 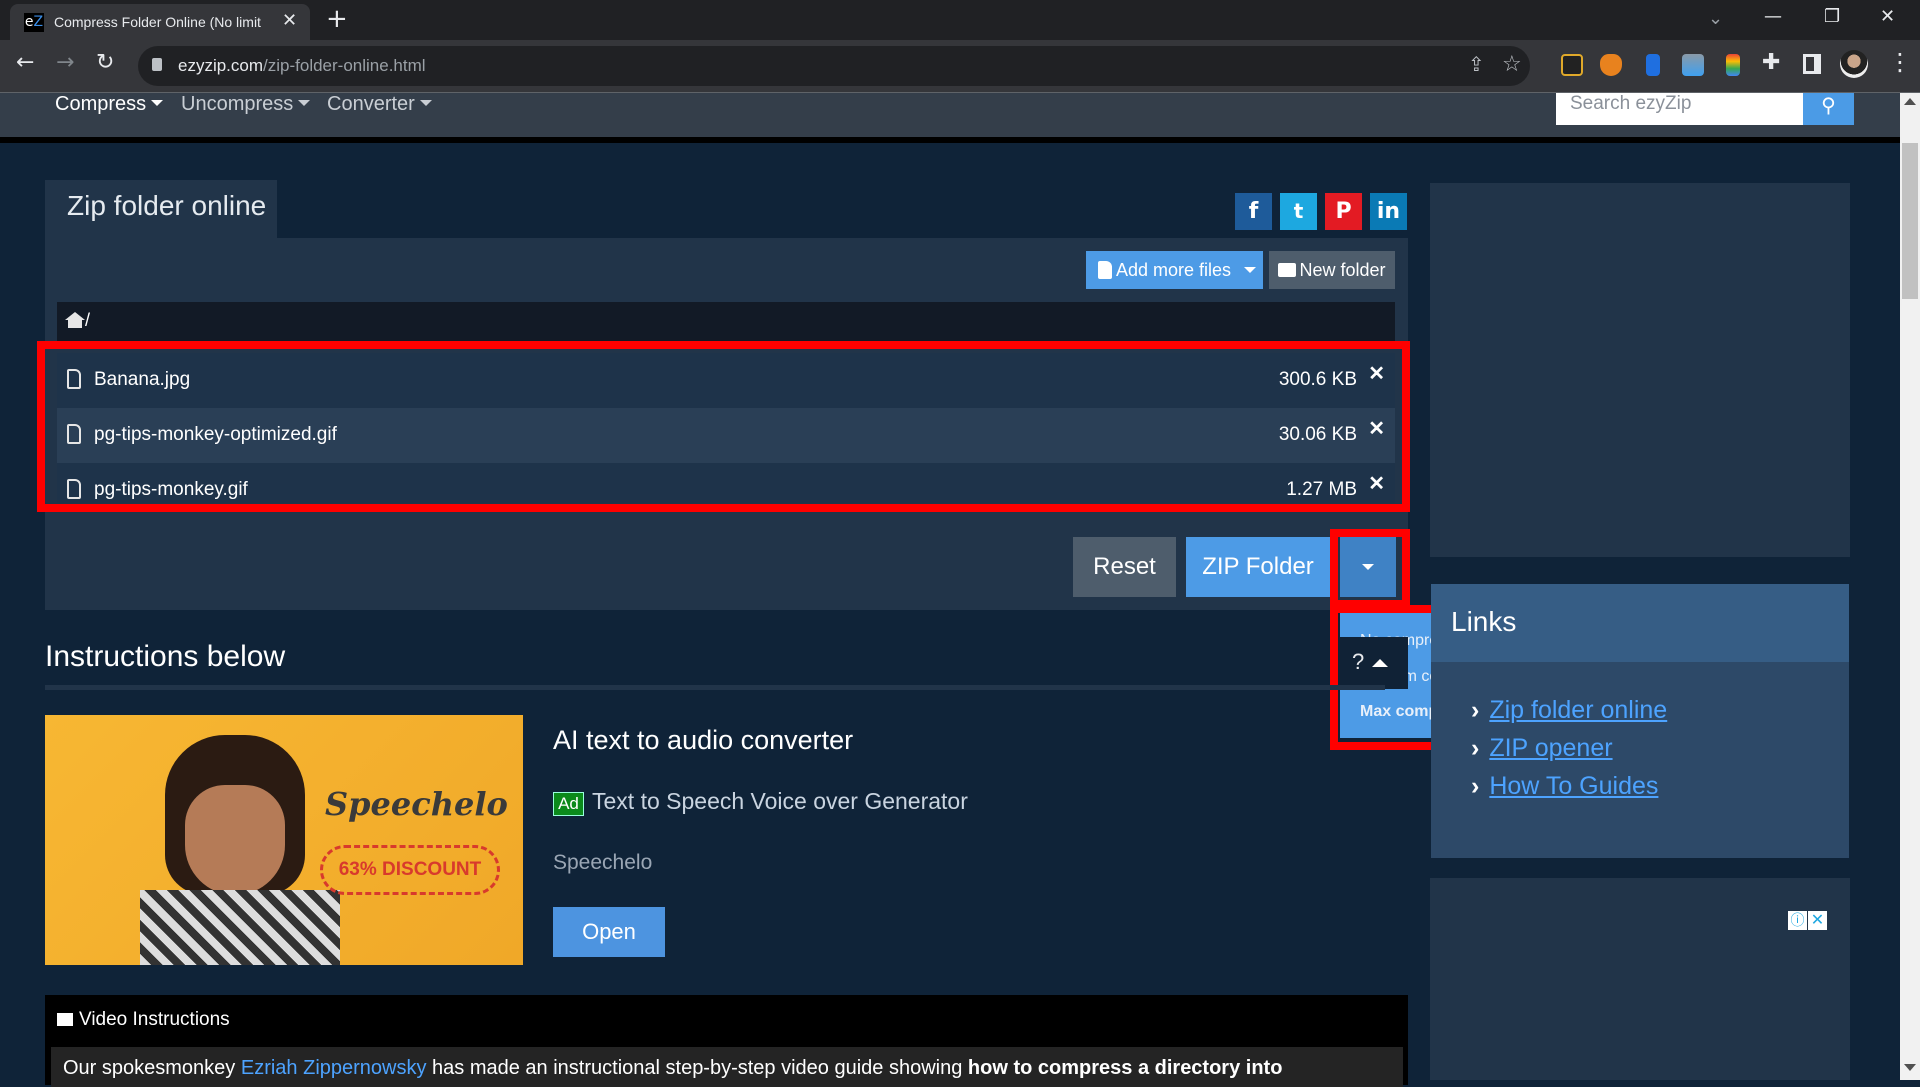 What do you see at coordinates (1817, 920) in the screenshot?
I see `ad-close-icon: ✕` at bounding box center [1817, 920].